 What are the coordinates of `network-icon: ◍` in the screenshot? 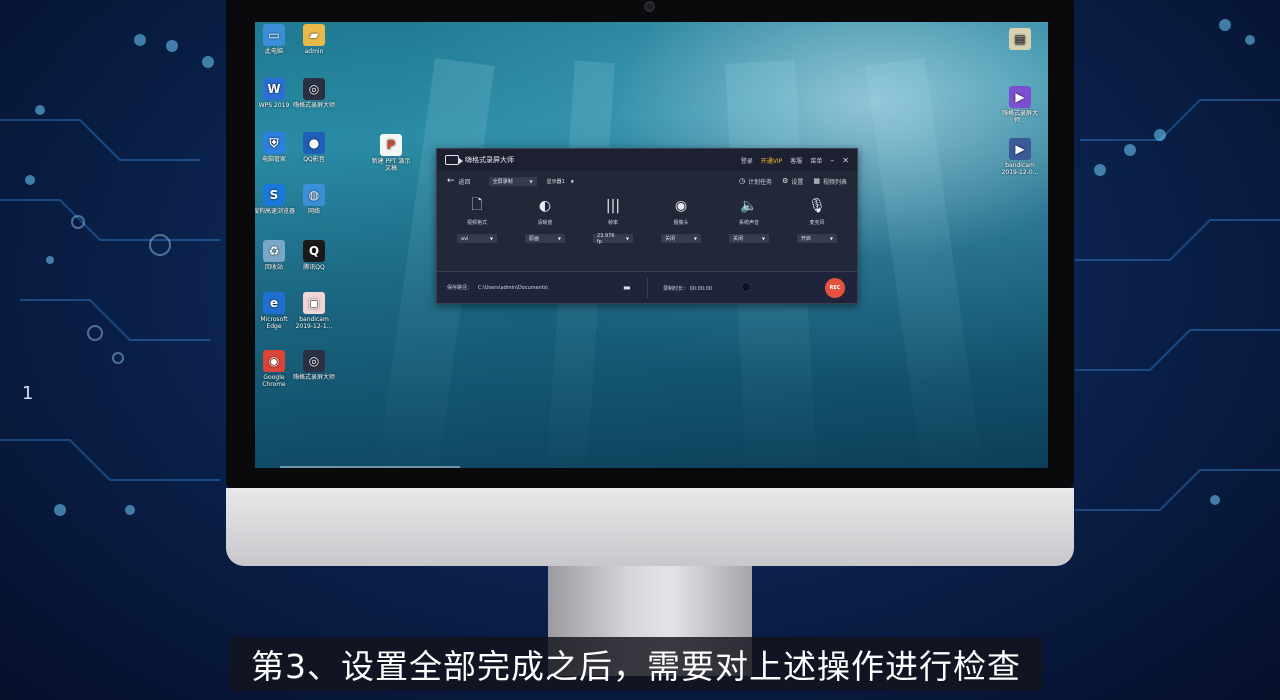 It's located at (314, 195).